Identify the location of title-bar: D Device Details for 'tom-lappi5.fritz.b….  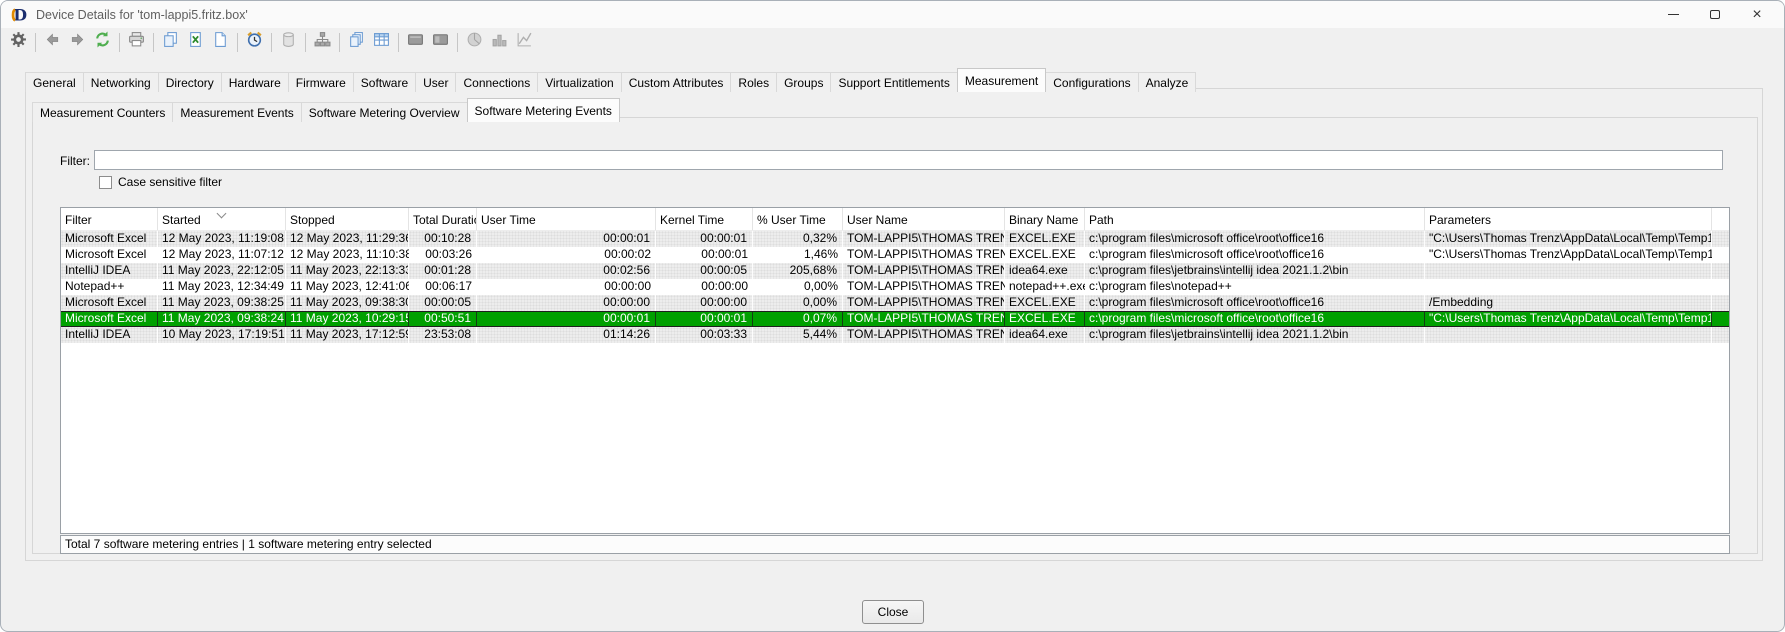
(892, 14).